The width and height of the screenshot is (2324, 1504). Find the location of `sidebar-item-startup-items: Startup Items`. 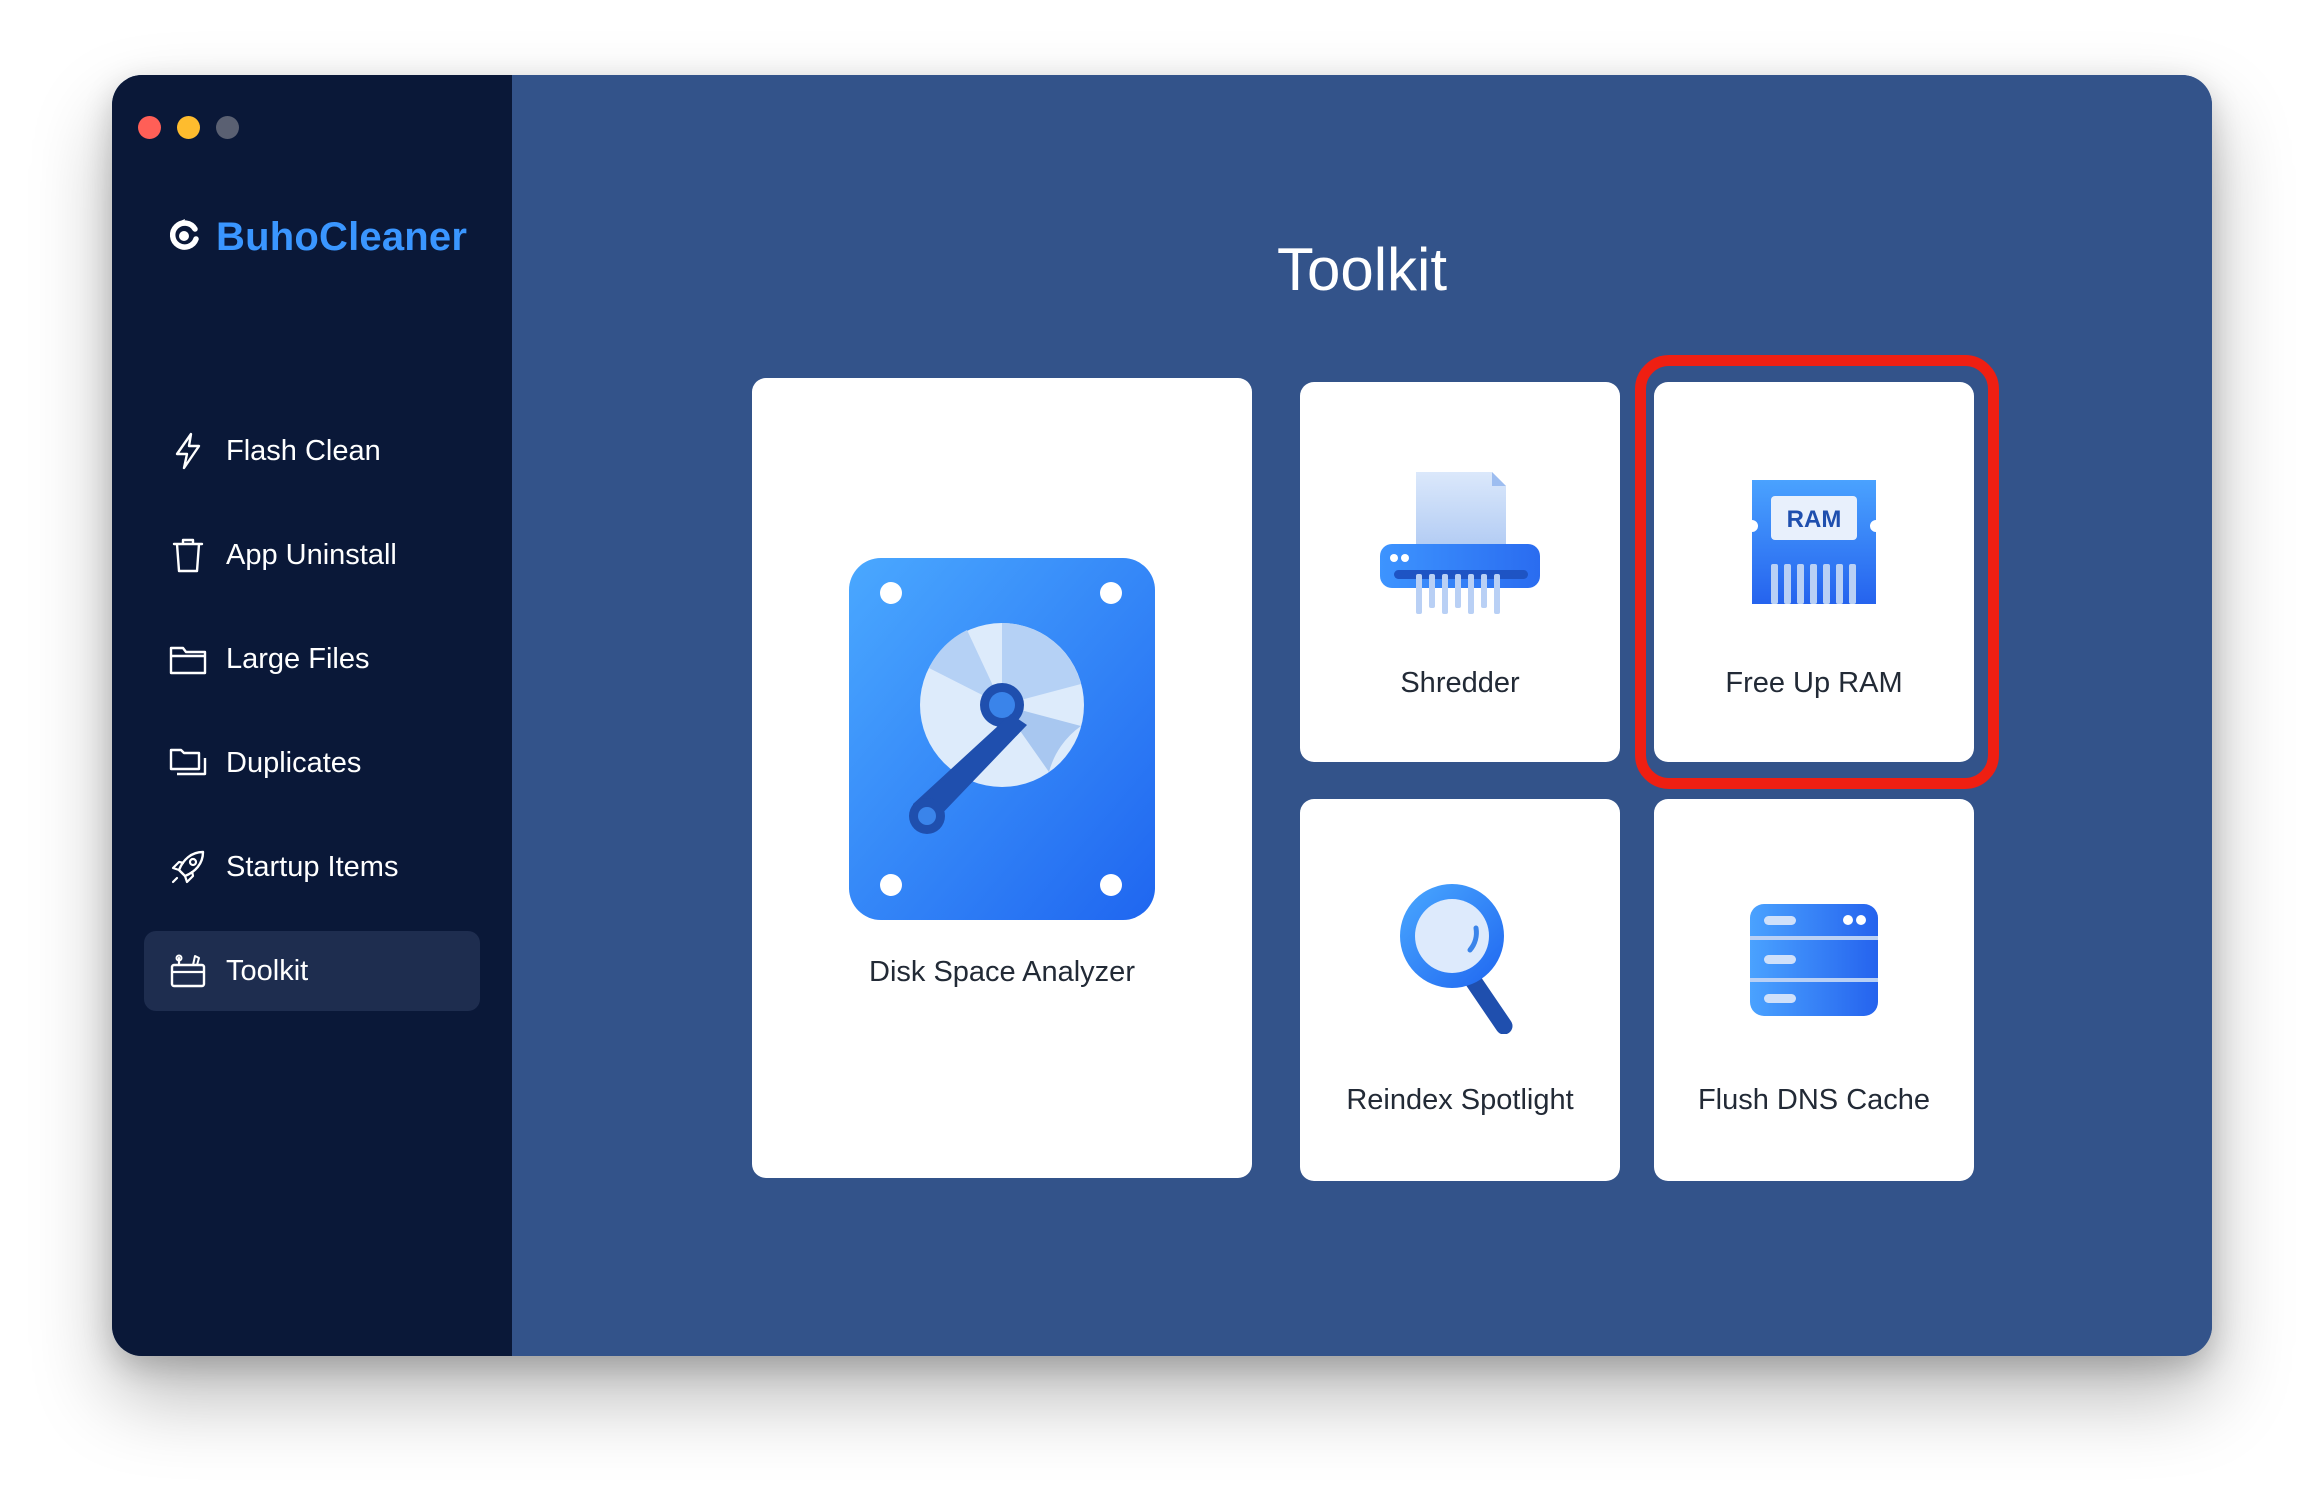

sidebar-item-startup-items: Startup Items is located at coordinates (312, 867).